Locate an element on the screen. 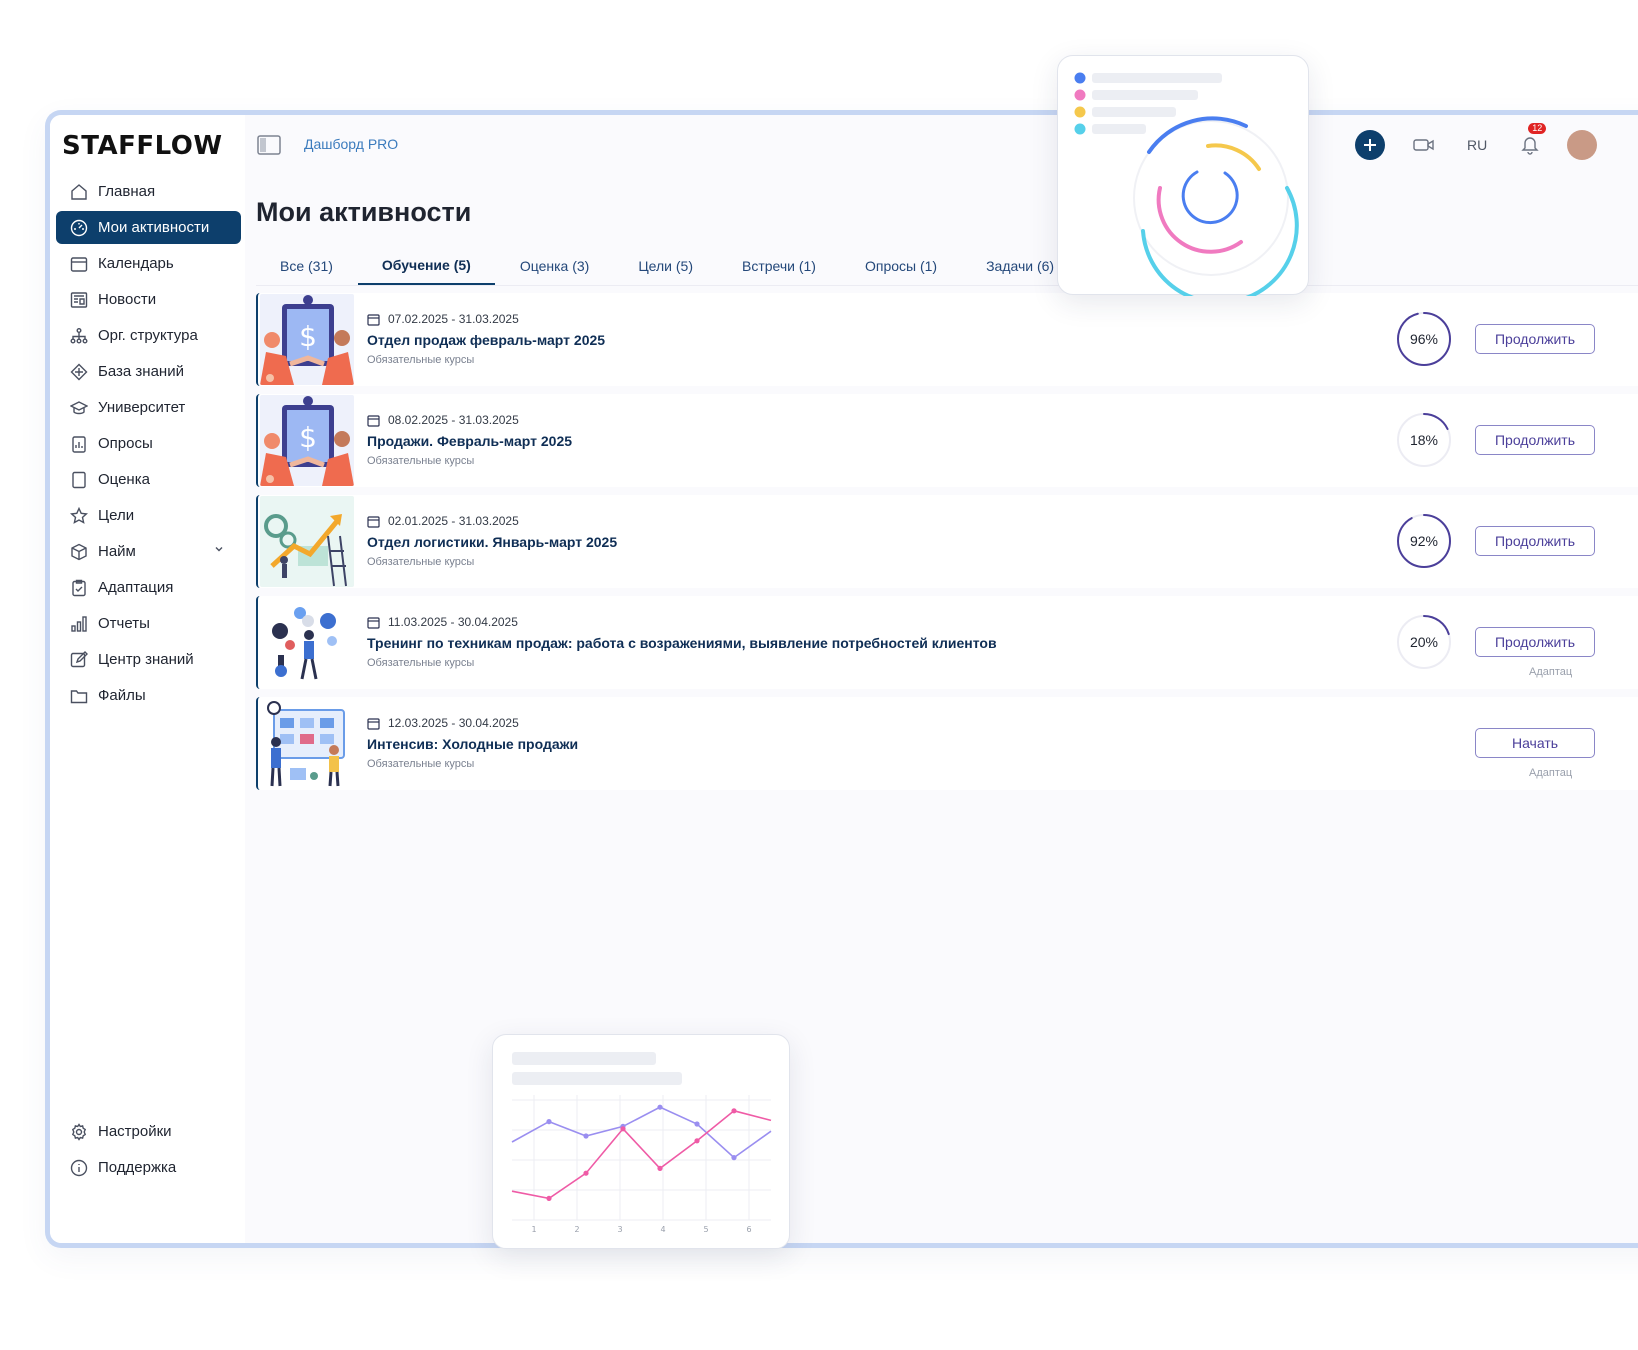  app-logo: STAFFLOW is located at coordinates (142, 146).